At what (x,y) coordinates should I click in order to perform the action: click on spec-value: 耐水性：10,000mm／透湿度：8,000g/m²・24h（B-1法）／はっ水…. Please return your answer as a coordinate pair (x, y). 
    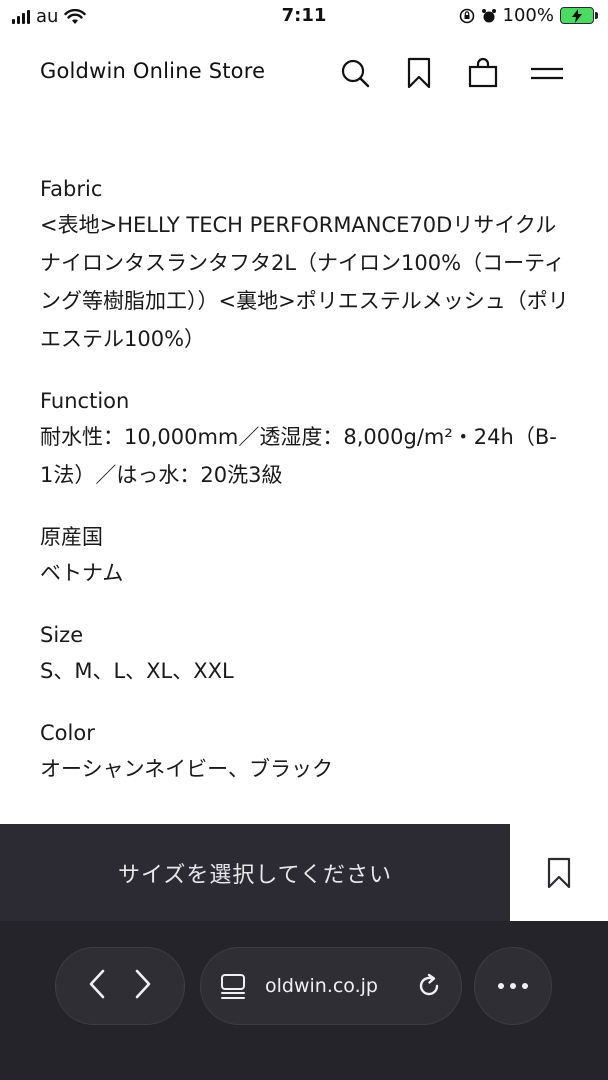
    Looking at the image, I should click on (298, 456).